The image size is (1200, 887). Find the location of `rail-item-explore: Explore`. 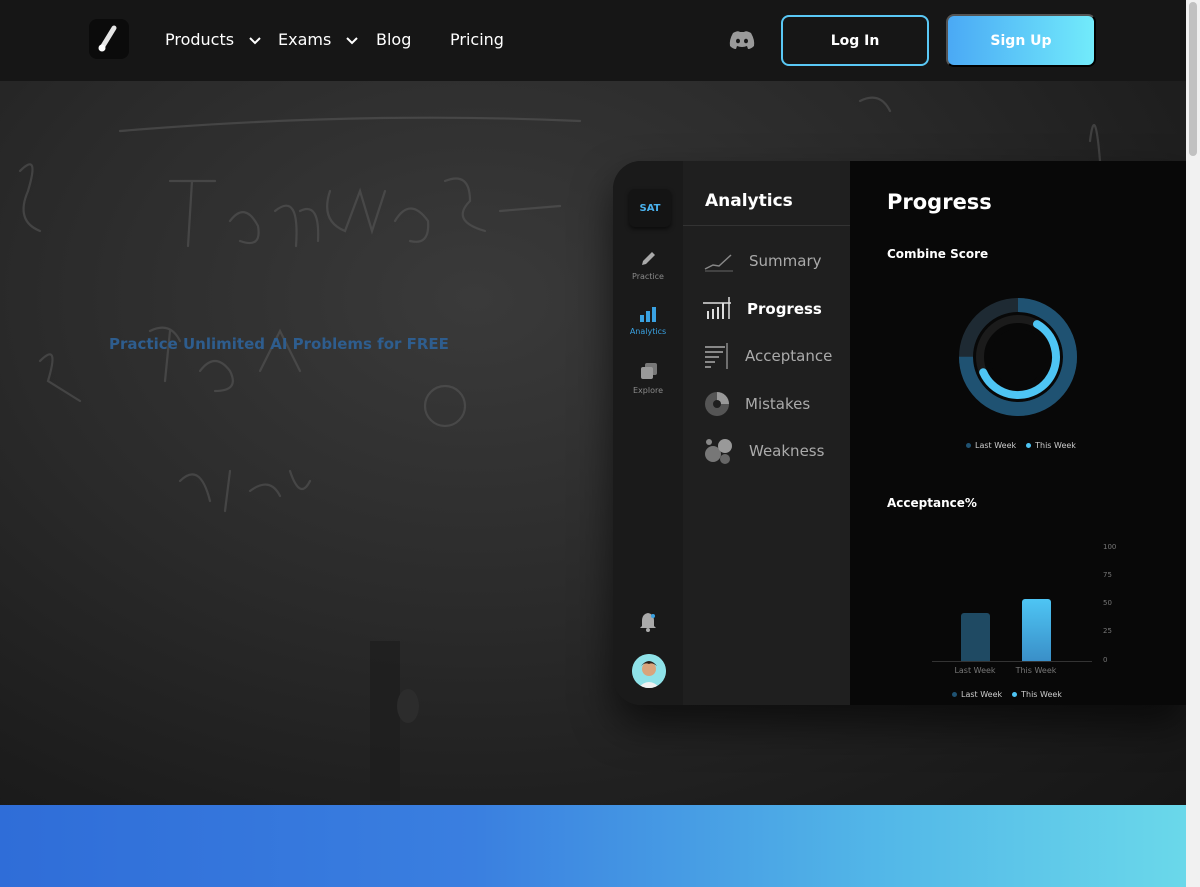

rail-item-explore: Explore is located at coordinates (648, 378).